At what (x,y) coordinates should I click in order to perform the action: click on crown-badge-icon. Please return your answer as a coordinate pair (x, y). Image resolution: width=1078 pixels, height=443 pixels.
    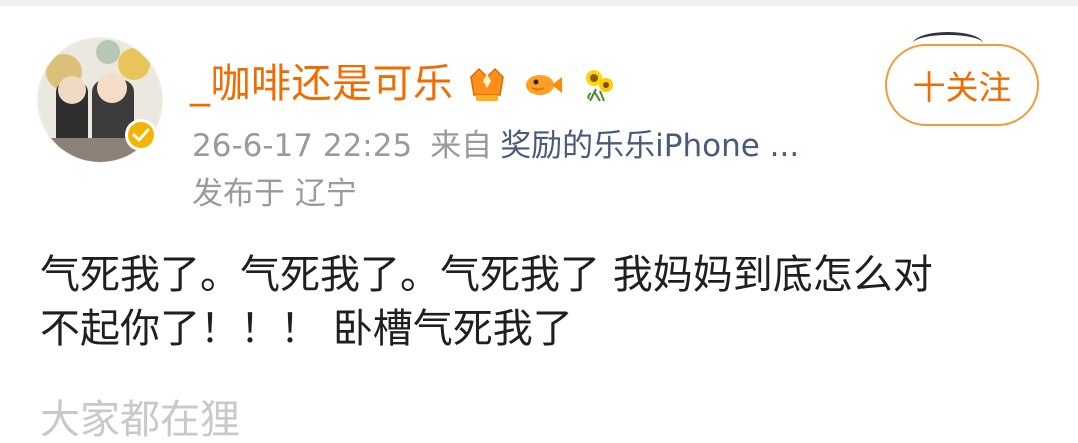
    Looking at the image, I should click on (486, 84).